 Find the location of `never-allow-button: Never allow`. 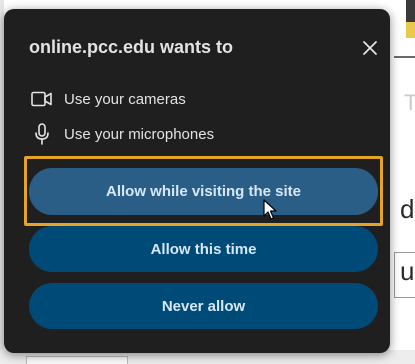

never-allow-button: Never allow is located at coordinates (203, 306).